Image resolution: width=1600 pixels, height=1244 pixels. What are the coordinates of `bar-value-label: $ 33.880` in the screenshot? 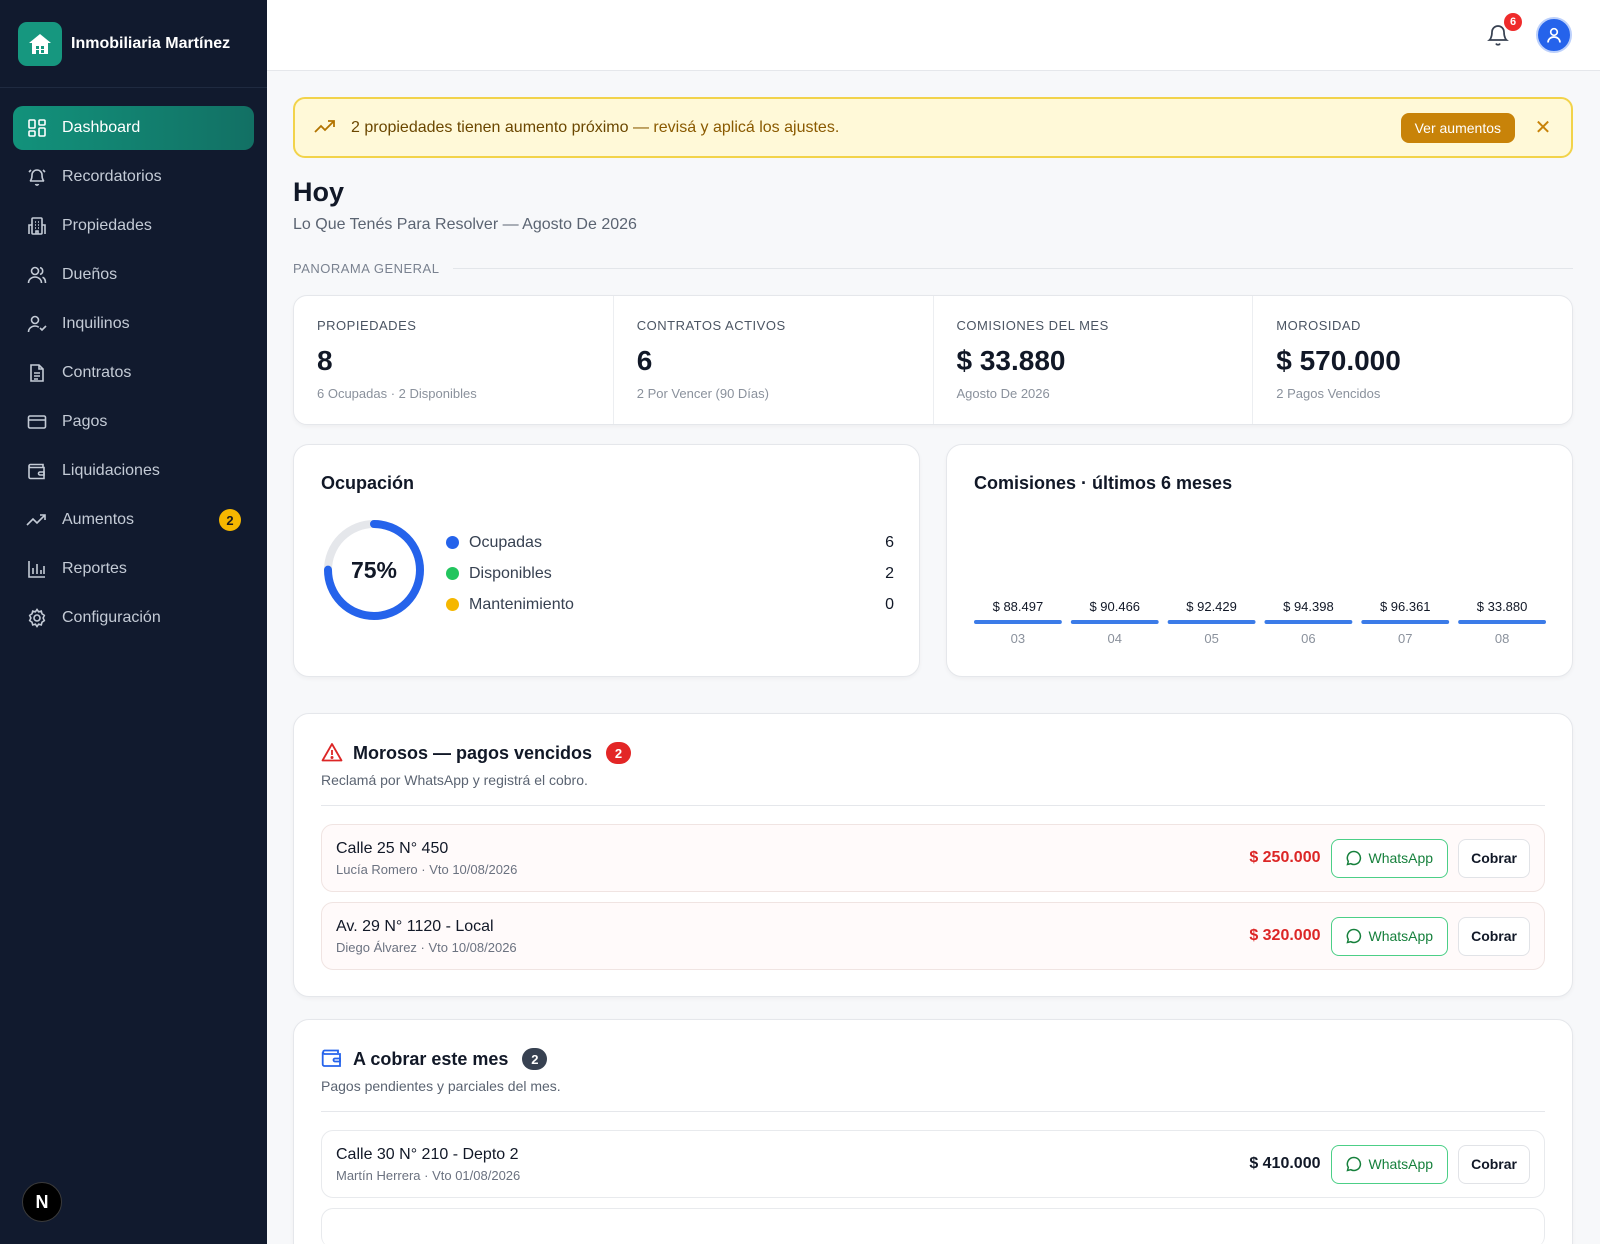 It's located at (1502, 606).